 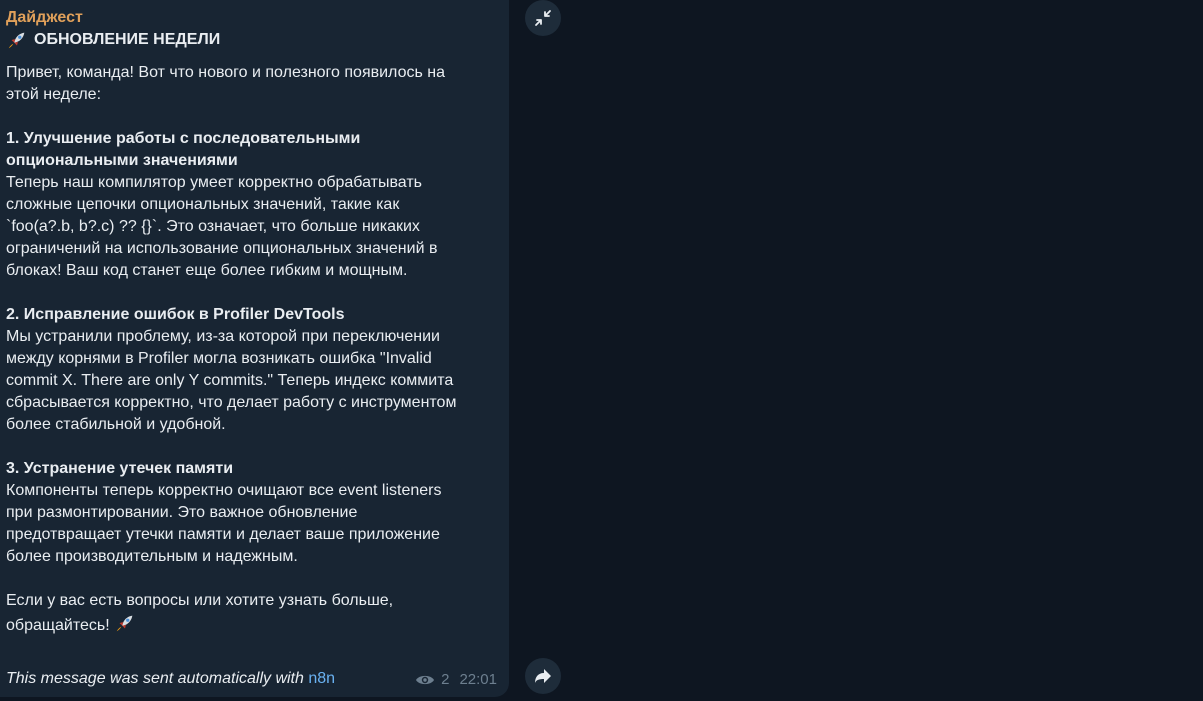 I want to click on view-count: 2, so click(x=445, y=679).